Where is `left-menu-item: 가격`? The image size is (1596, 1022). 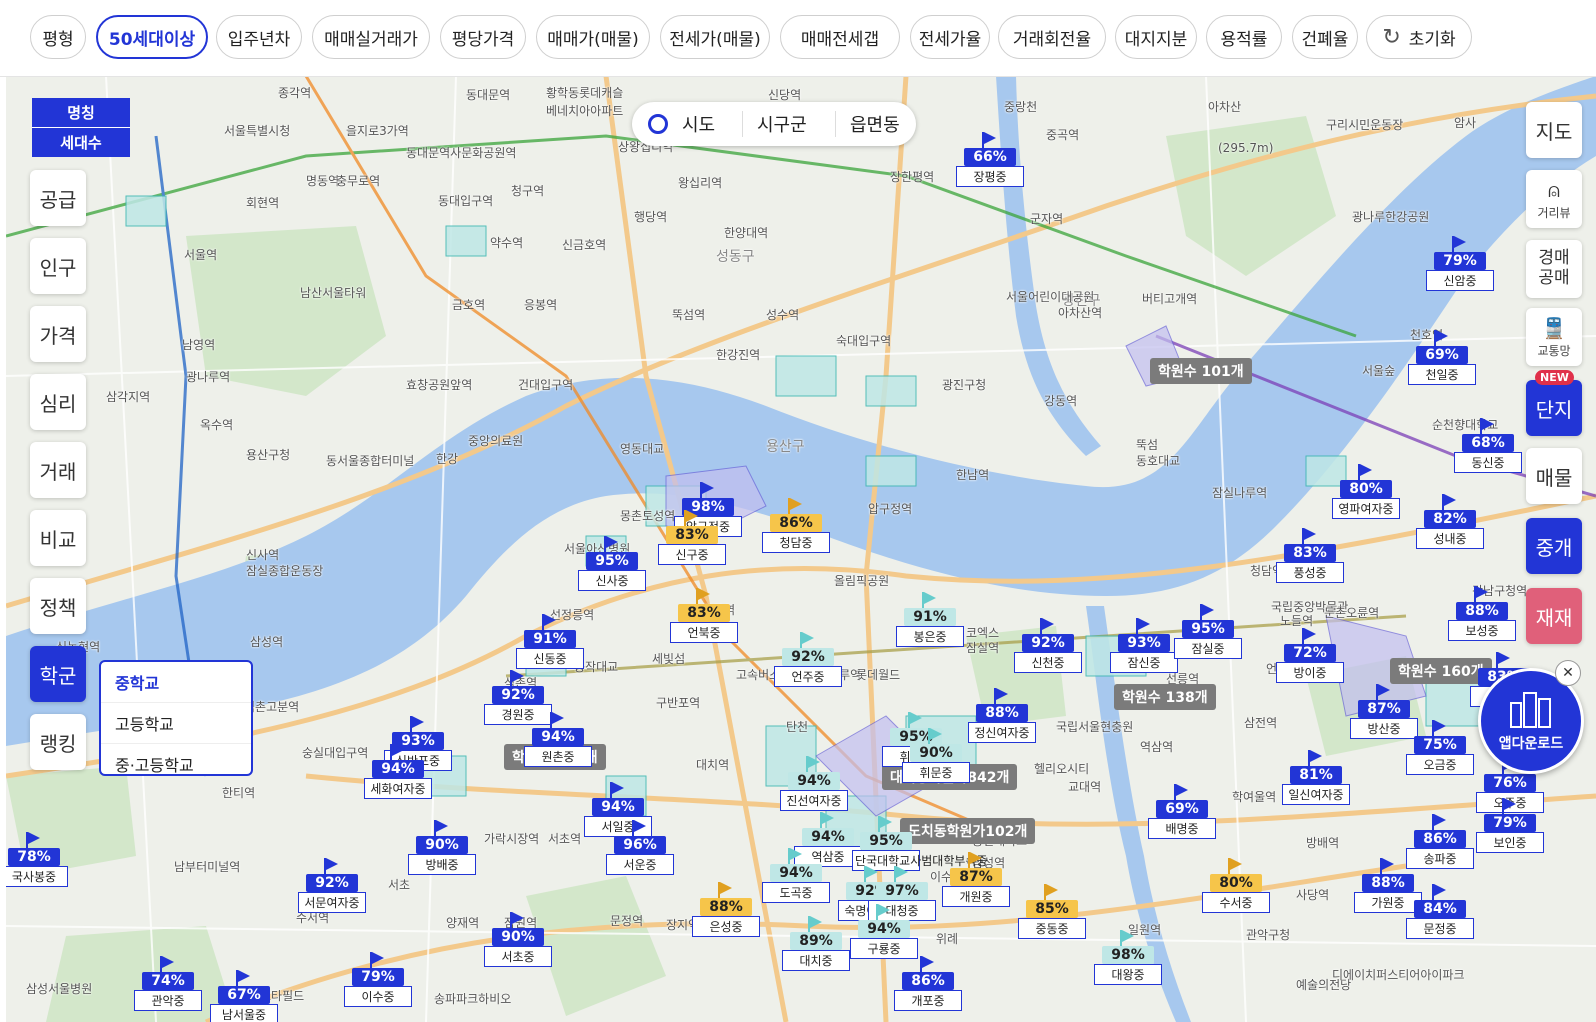
left-menu-item: 가격 is located at coordinates (58, 334).